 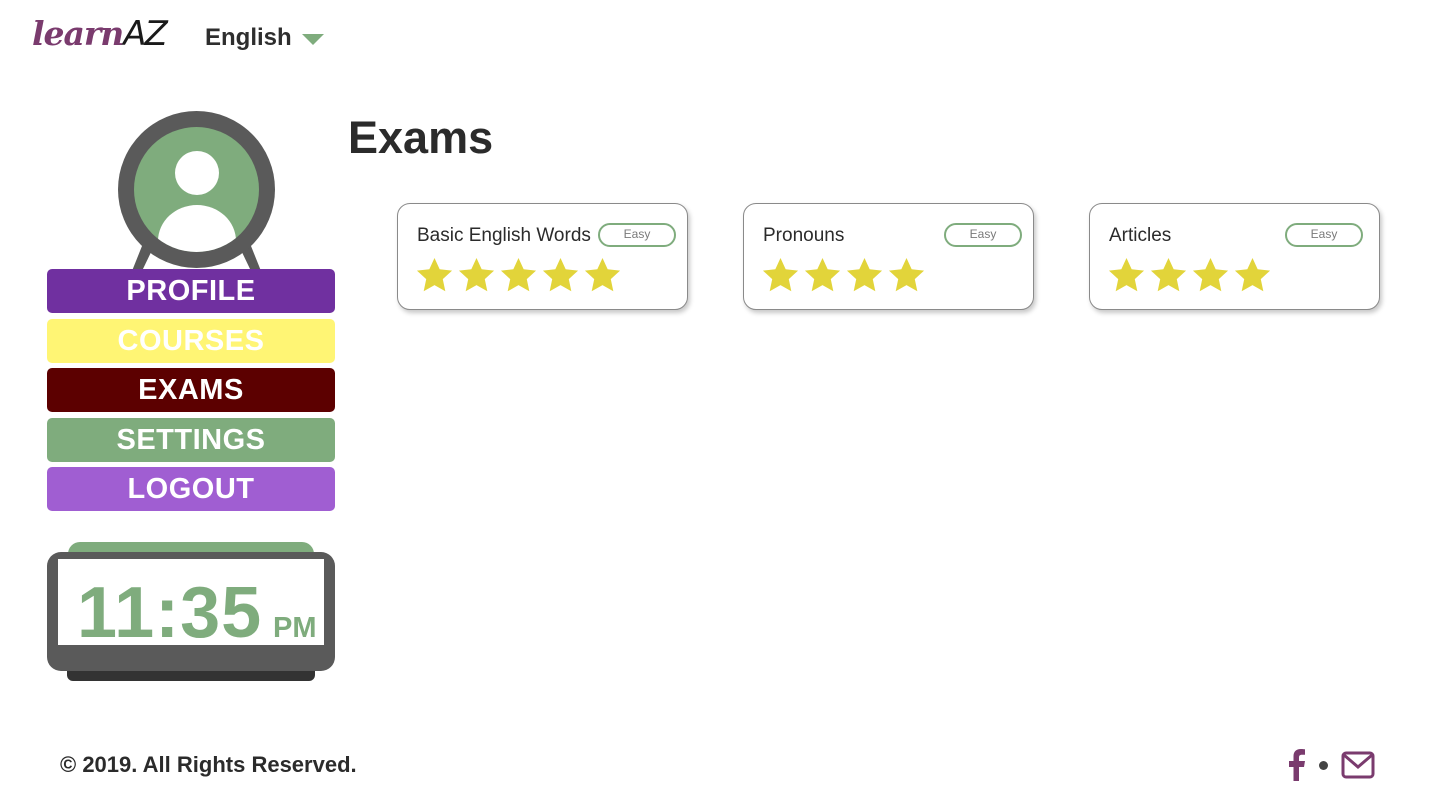 I want to click on exam-card-title: Pronouns, so click(x=804, y=235).